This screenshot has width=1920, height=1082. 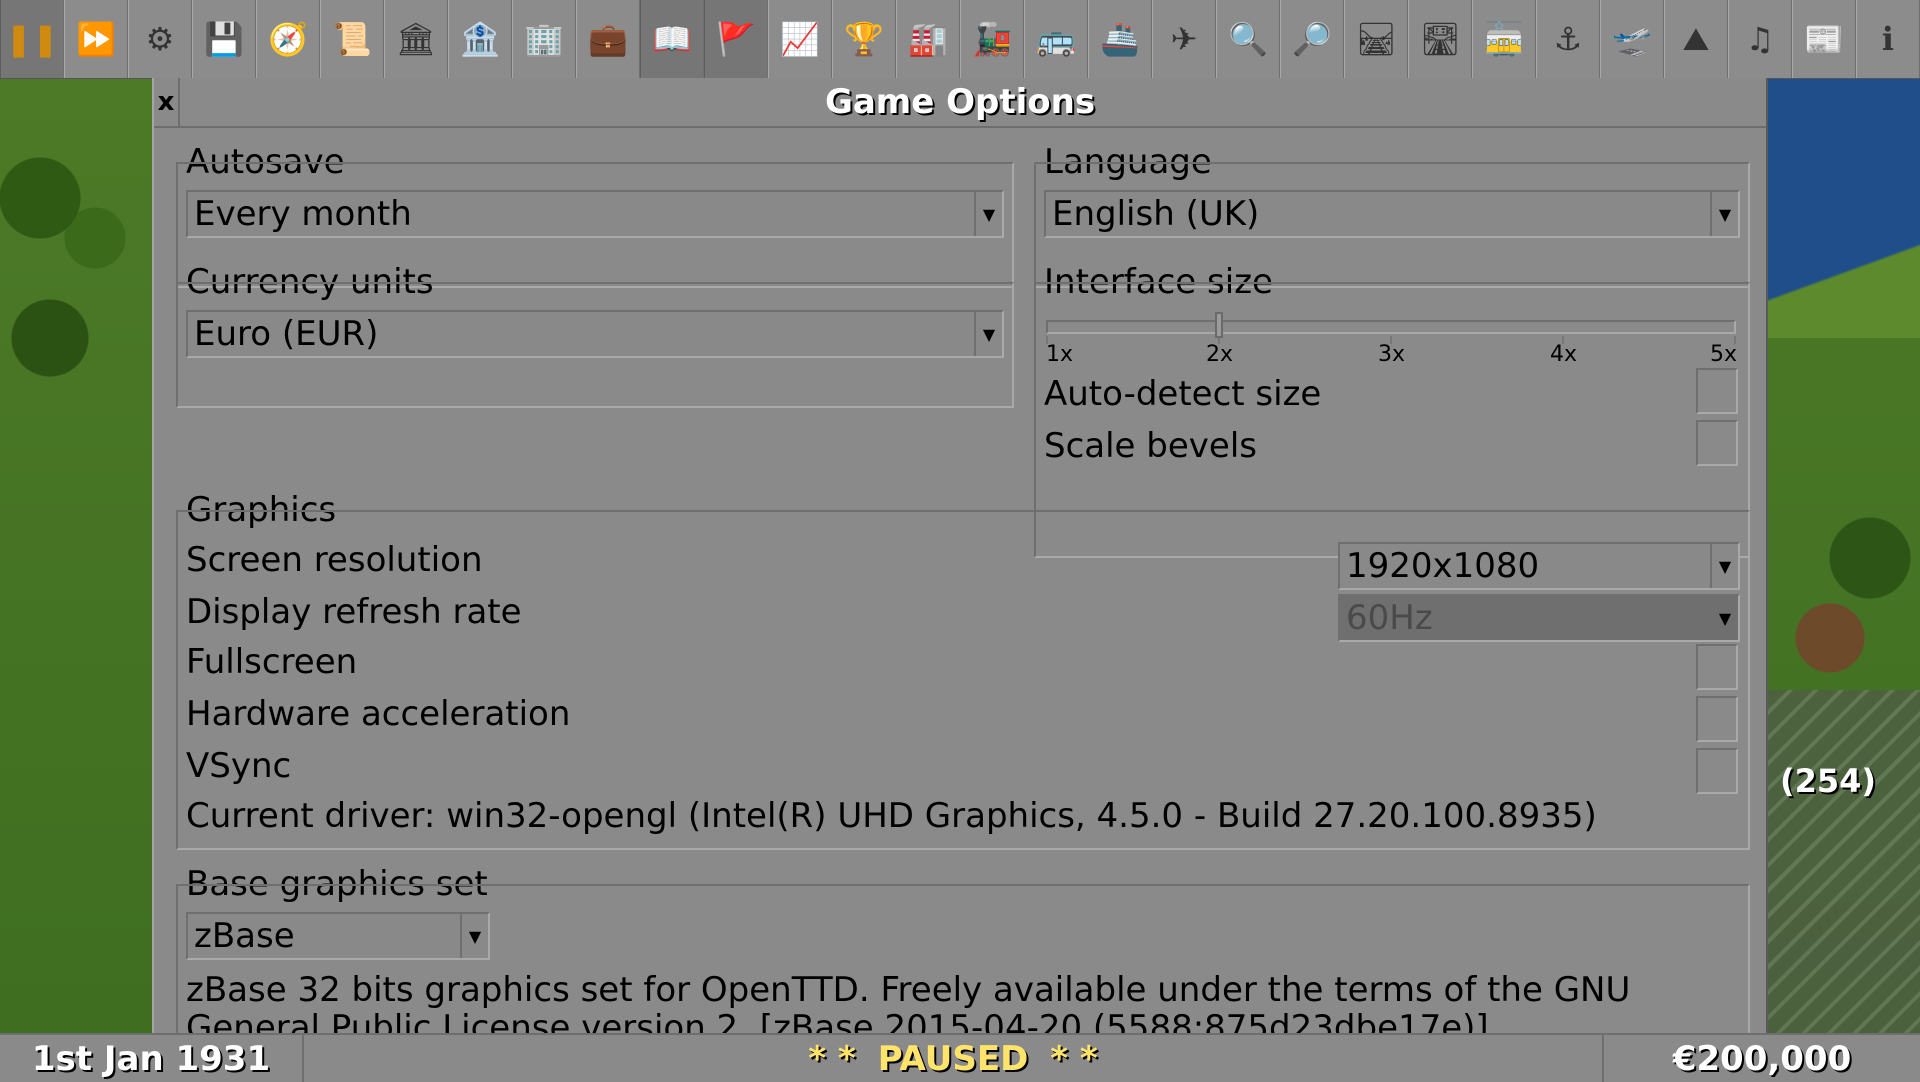 What do you see at coordinates (1762, 1058) in the screenshot?
I see `company-money: €200,000` at bounding box center [1762, 1058].